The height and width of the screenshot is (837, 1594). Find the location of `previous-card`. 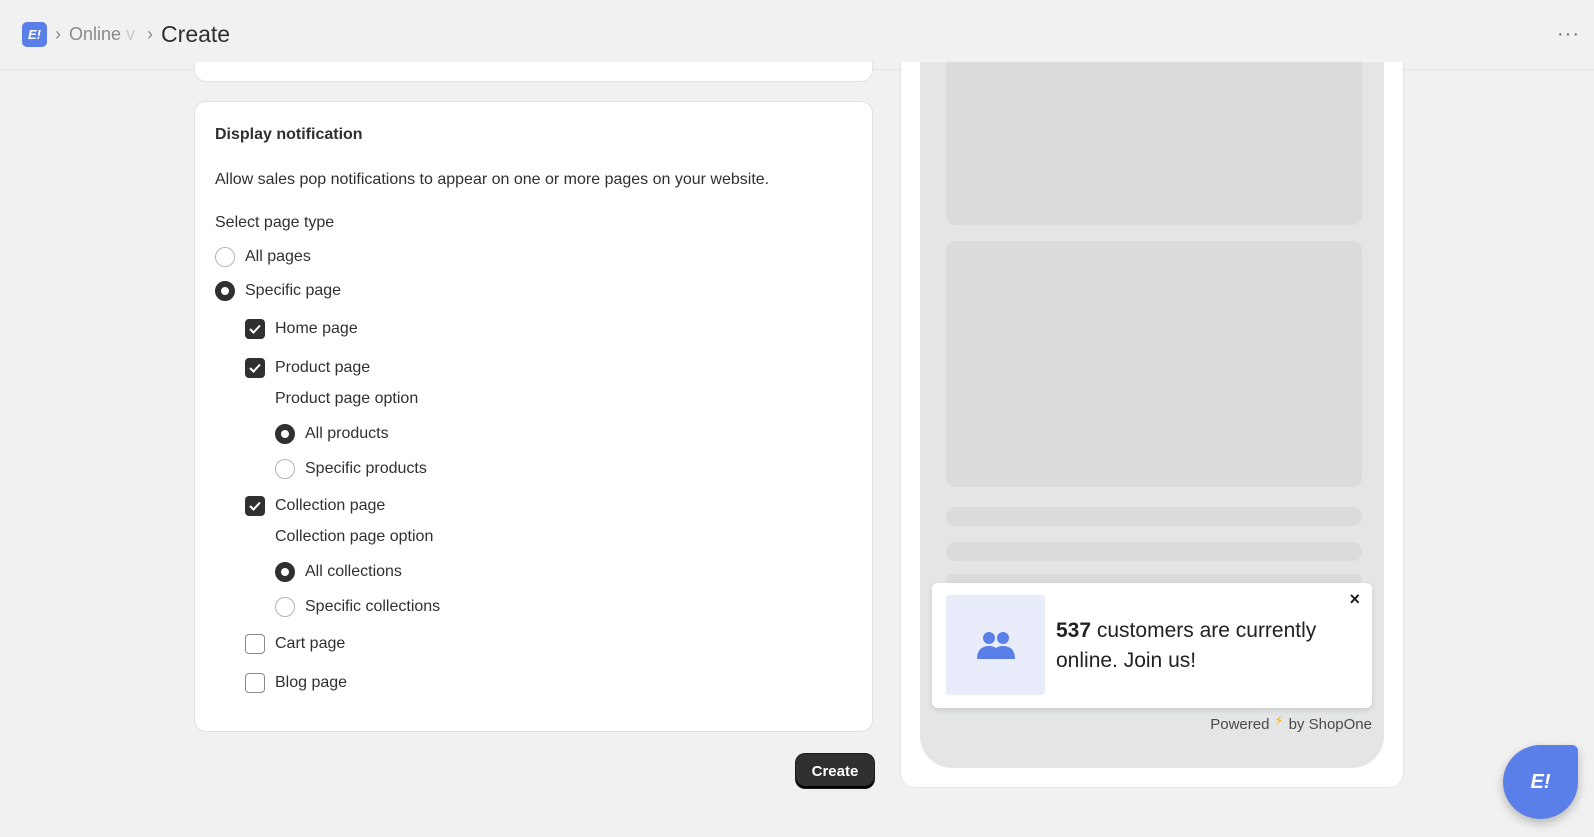

previous-card is located at coordinates (533, 72).